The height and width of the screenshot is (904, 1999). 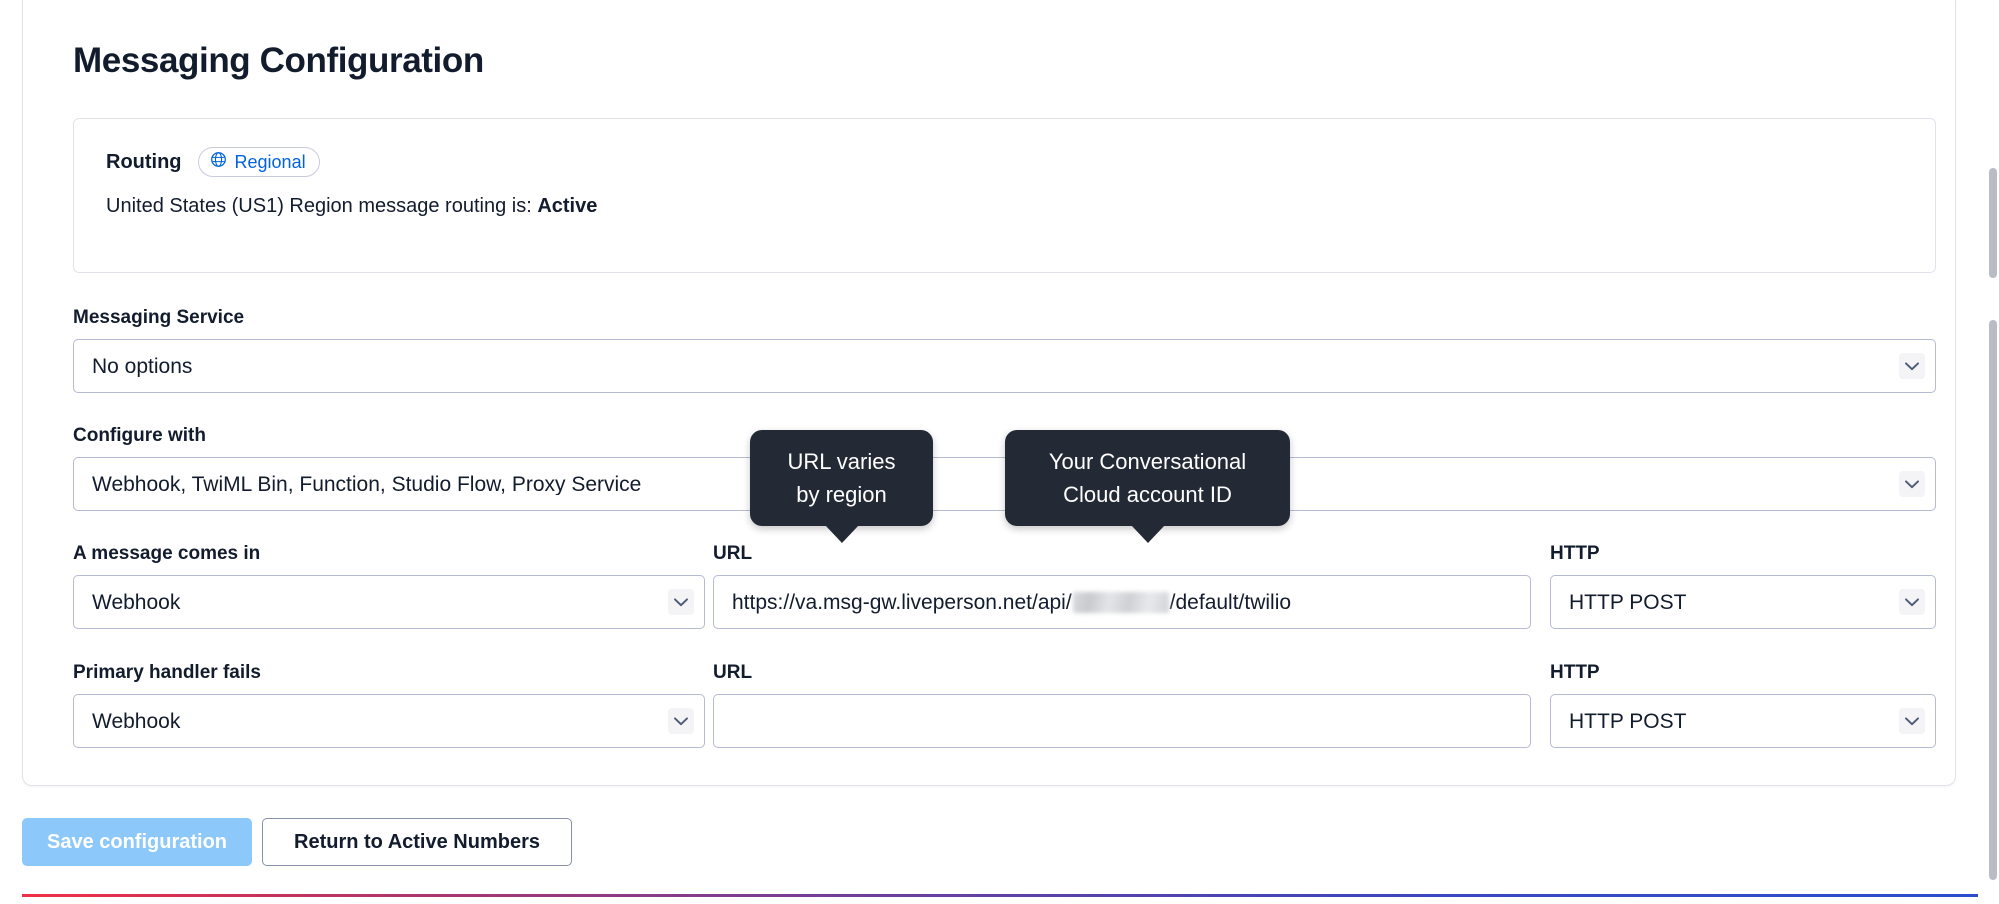 I want to click on message-comes-in-select: Webhook, so click(x=389, y=602).